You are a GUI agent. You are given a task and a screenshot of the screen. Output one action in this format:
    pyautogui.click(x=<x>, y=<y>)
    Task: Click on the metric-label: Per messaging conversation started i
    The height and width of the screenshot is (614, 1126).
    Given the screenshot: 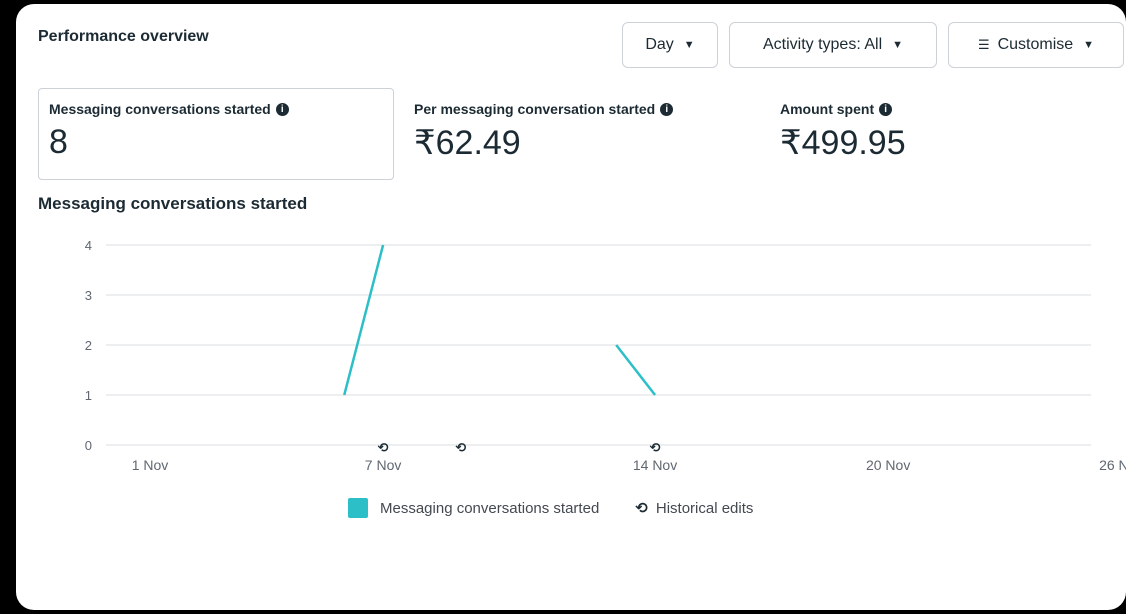 What is the action you would take?
    pyautogui.click(x=544, y=109)
    